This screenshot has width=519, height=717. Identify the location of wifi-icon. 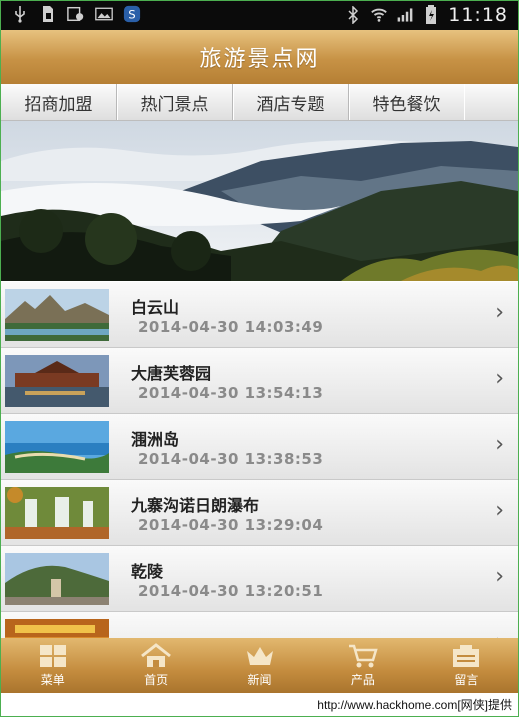
(379, 15).